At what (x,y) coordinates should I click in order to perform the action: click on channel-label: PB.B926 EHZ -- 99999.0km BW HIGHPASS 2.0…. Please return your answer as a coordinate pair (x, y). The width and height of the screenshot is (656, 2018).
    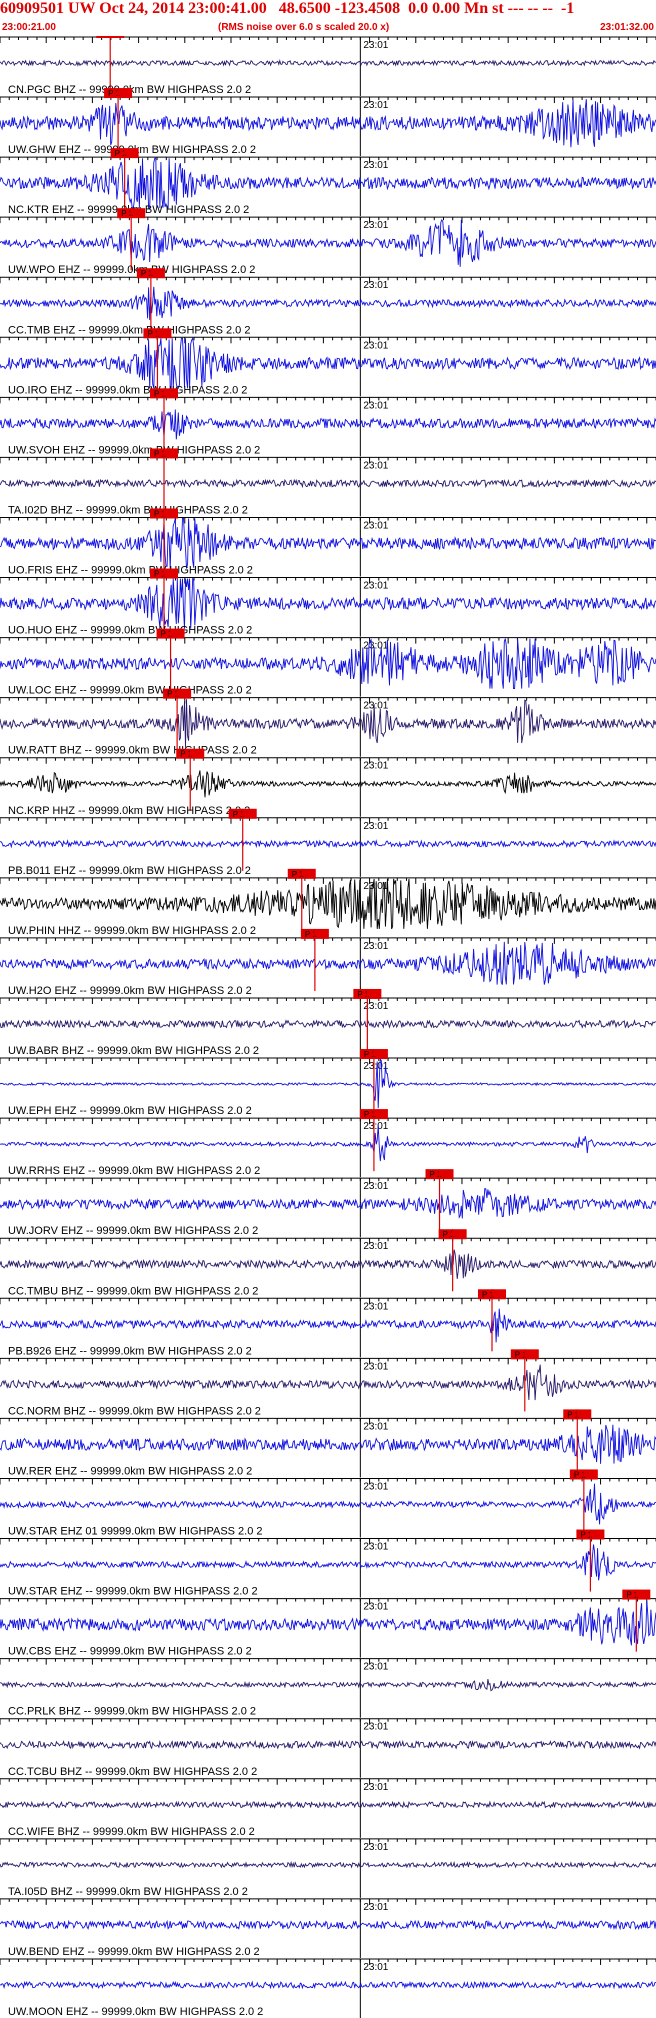
    Looking at the image, I should click on (130, 1351).